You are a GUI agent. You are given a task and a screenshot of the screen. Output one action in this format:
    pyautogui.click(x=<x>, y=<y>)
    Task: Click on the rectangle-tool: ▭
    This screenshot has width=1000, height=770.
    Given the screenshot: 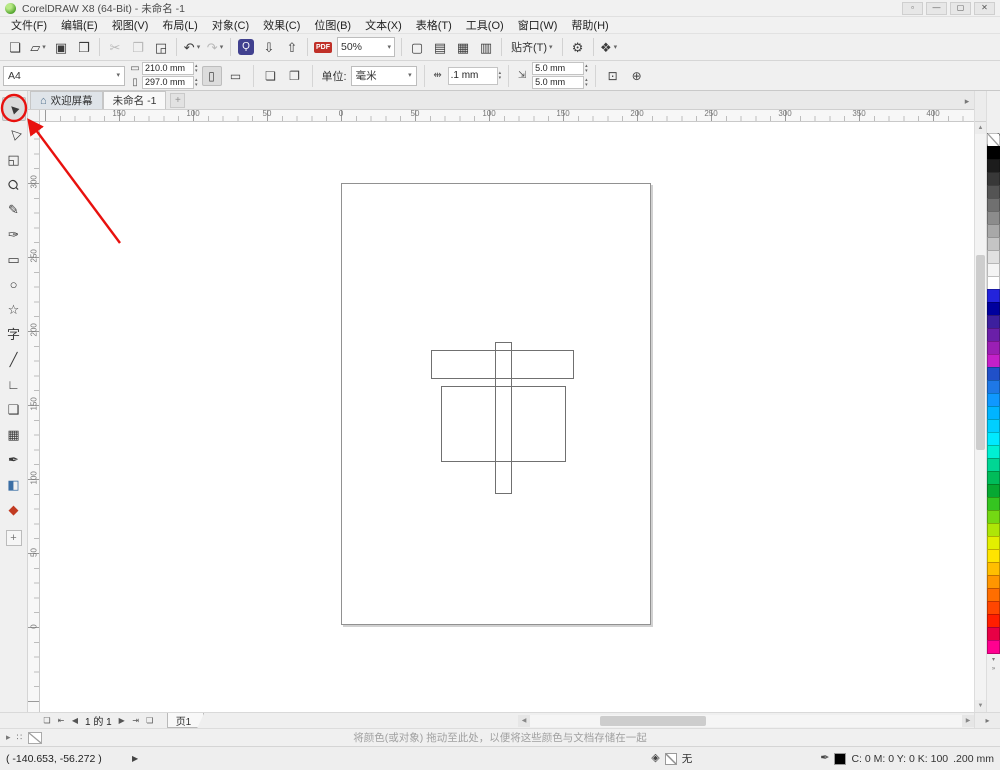 What is the action you would take?
    pyautogui.click(x=14, y=259)
    